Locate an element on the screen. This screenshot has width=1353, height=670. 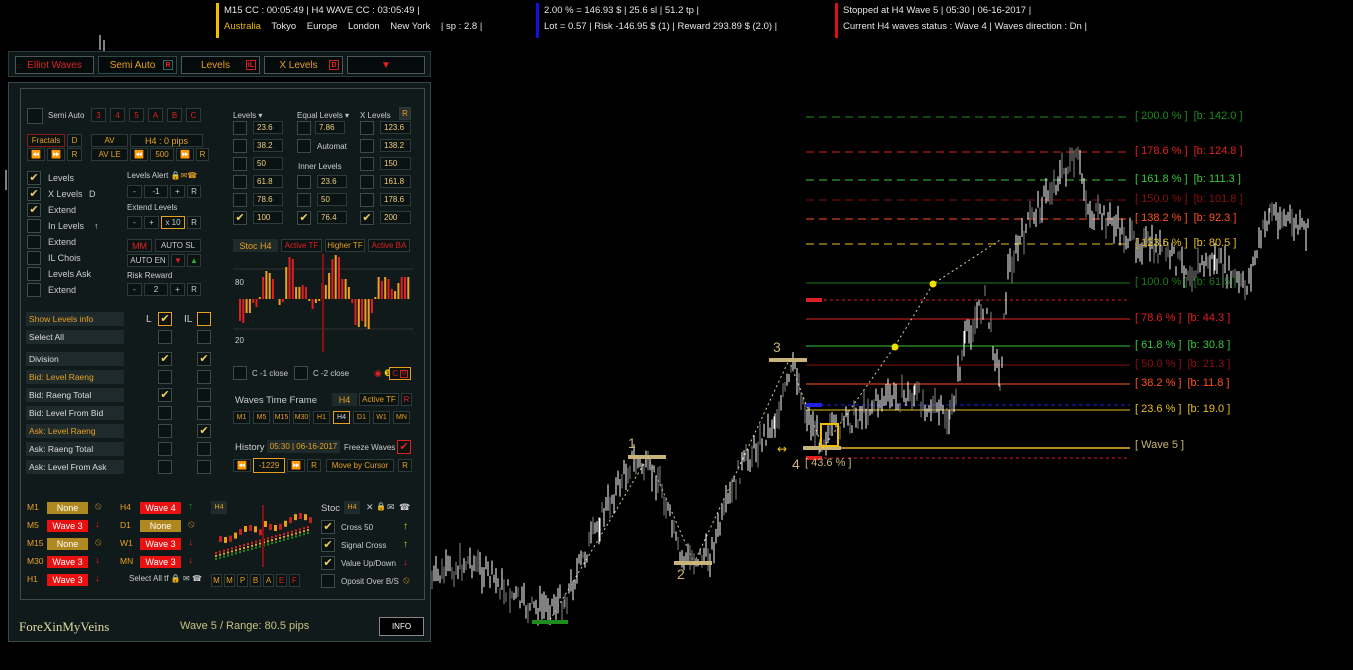
tf-button-W1: W1 is located at coordinates (381, 417).